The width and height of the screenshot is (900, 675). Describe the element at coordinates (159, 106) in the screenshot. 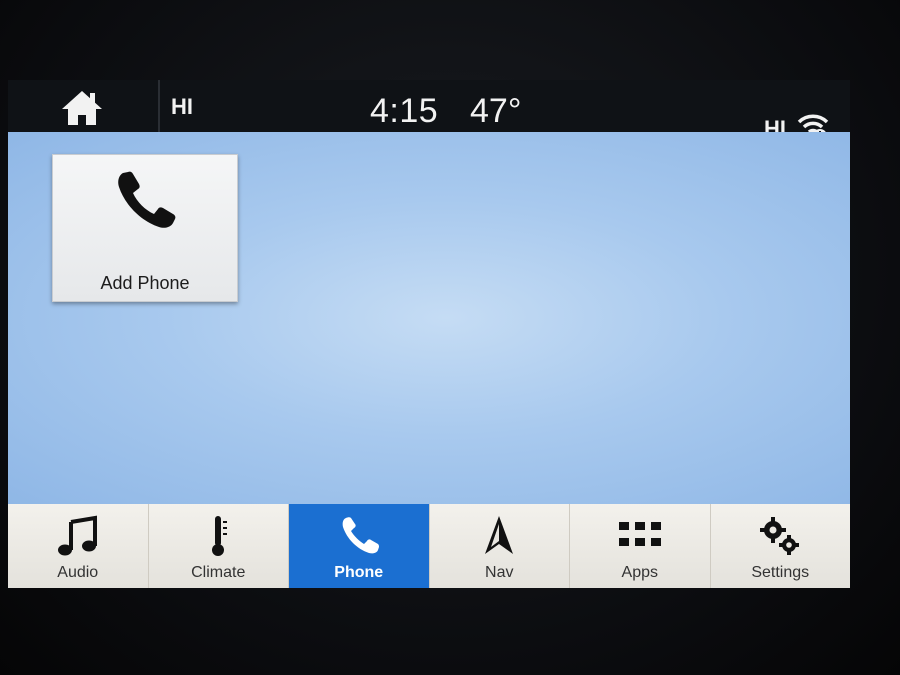

I see `status-divider` at that location.